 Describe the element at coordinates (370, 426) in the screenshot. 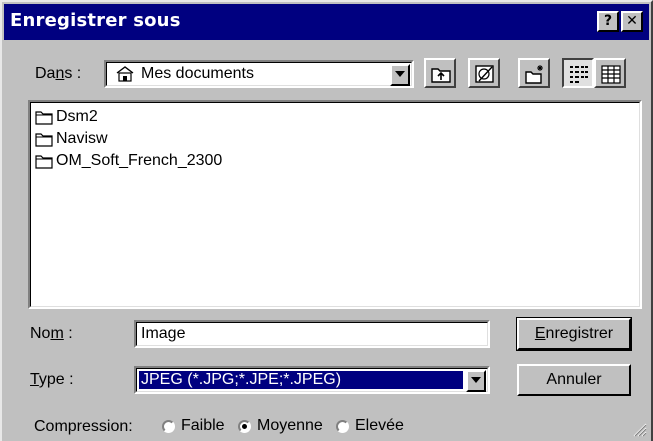

I see `radio-elevee: Elevée` at that location.